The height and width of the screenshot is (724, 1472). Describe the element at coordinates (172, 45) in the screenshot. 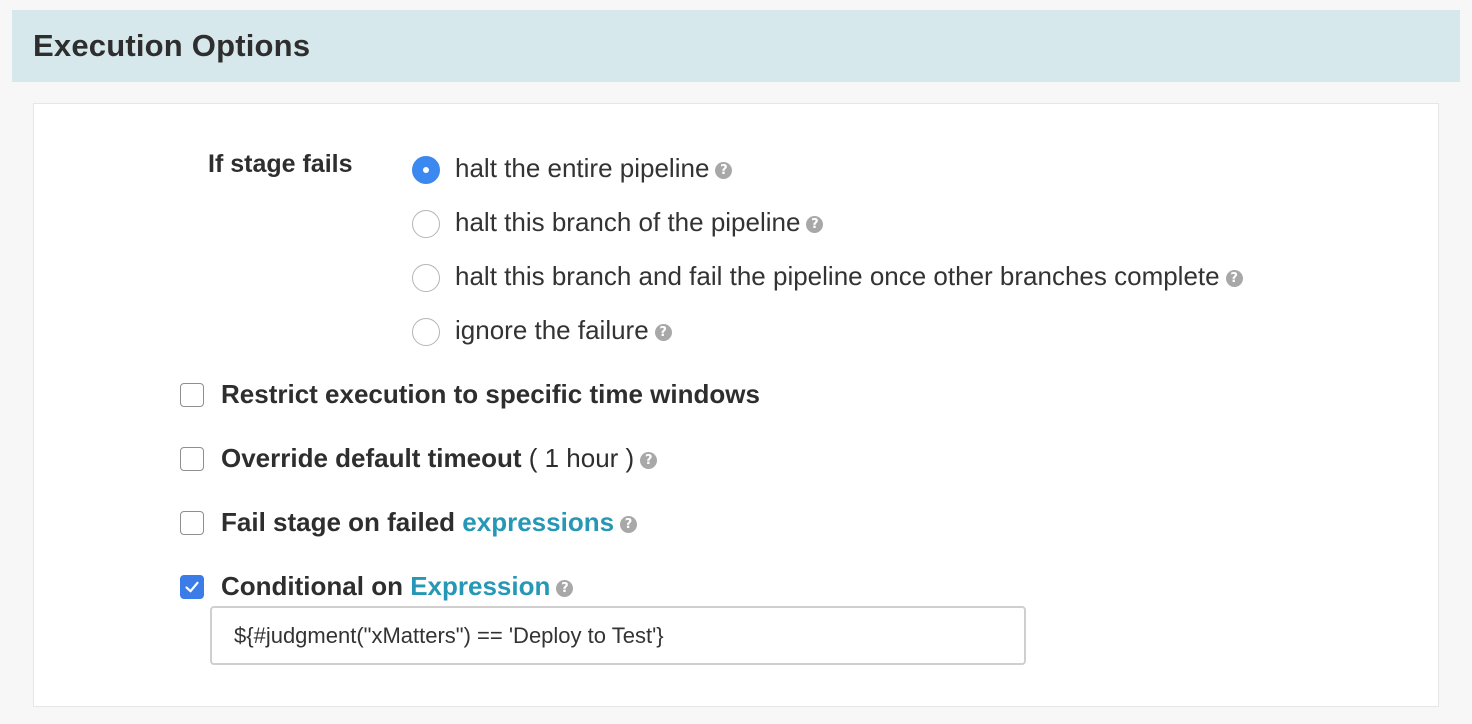

I see `section-title: Execution Options` at that location.